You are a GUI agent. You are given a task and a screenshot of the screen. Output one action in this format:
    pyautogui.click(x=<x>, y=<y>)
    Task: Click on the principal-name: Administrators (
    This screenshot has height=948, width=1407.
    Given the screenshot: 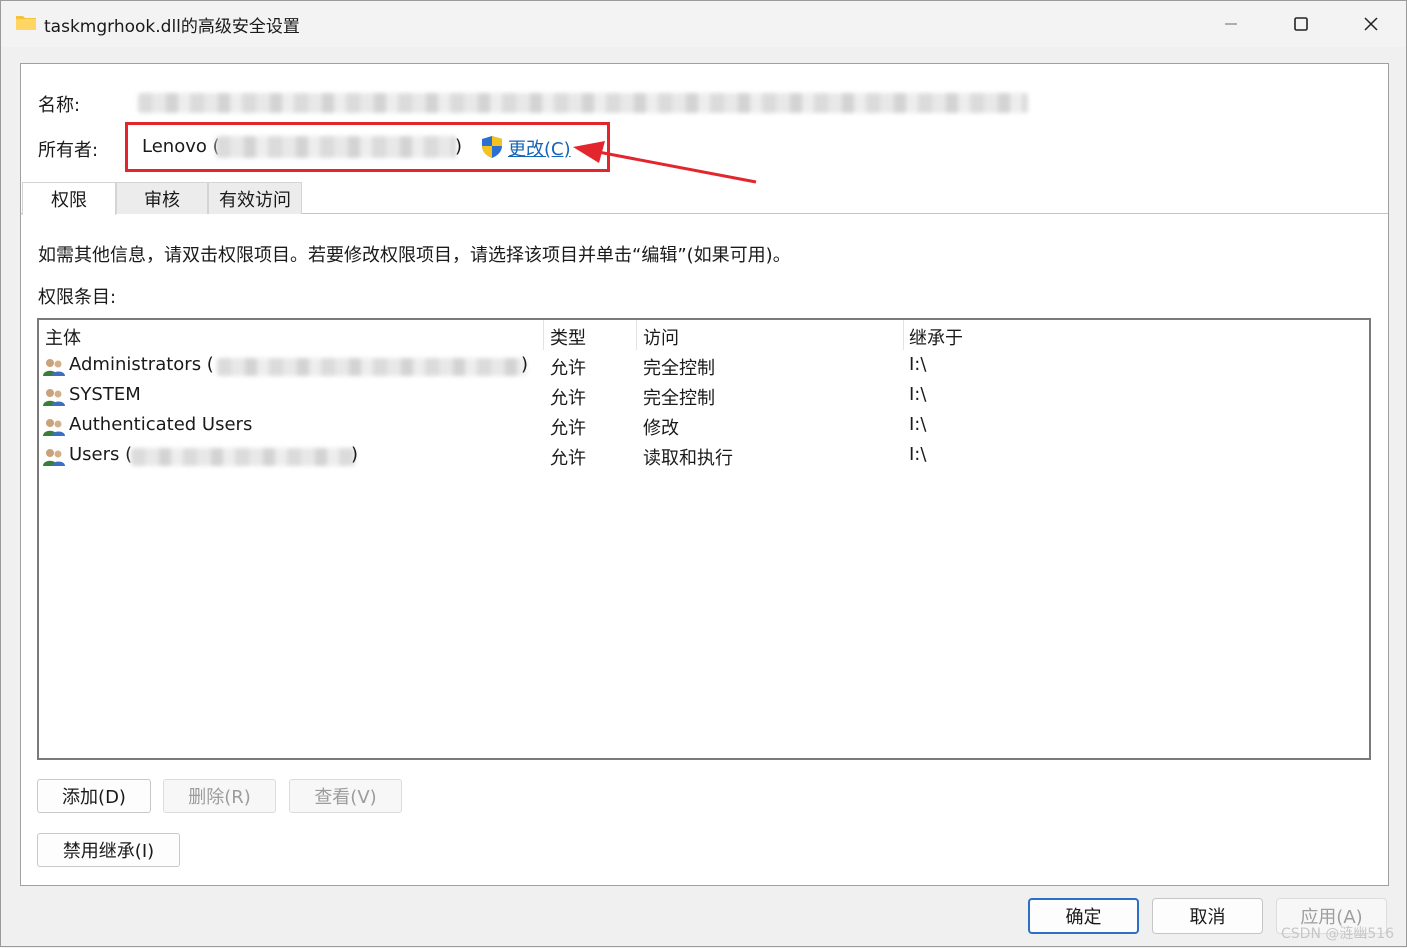 What is the action you would take?
    pyautogui.click(x=141, y=364)
    